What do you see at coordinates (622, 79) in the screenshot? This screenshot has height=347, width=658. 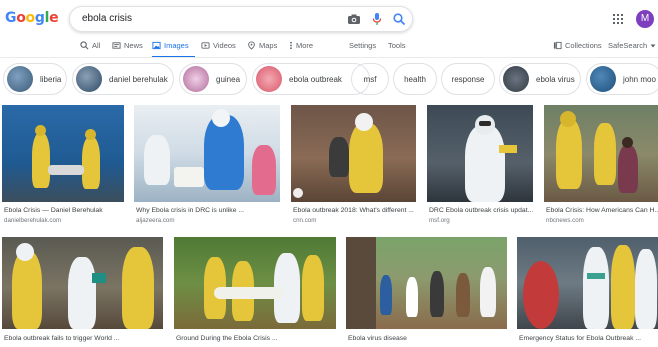 I see `chip-john-moore: john moo` at bounding box center [622, 79].